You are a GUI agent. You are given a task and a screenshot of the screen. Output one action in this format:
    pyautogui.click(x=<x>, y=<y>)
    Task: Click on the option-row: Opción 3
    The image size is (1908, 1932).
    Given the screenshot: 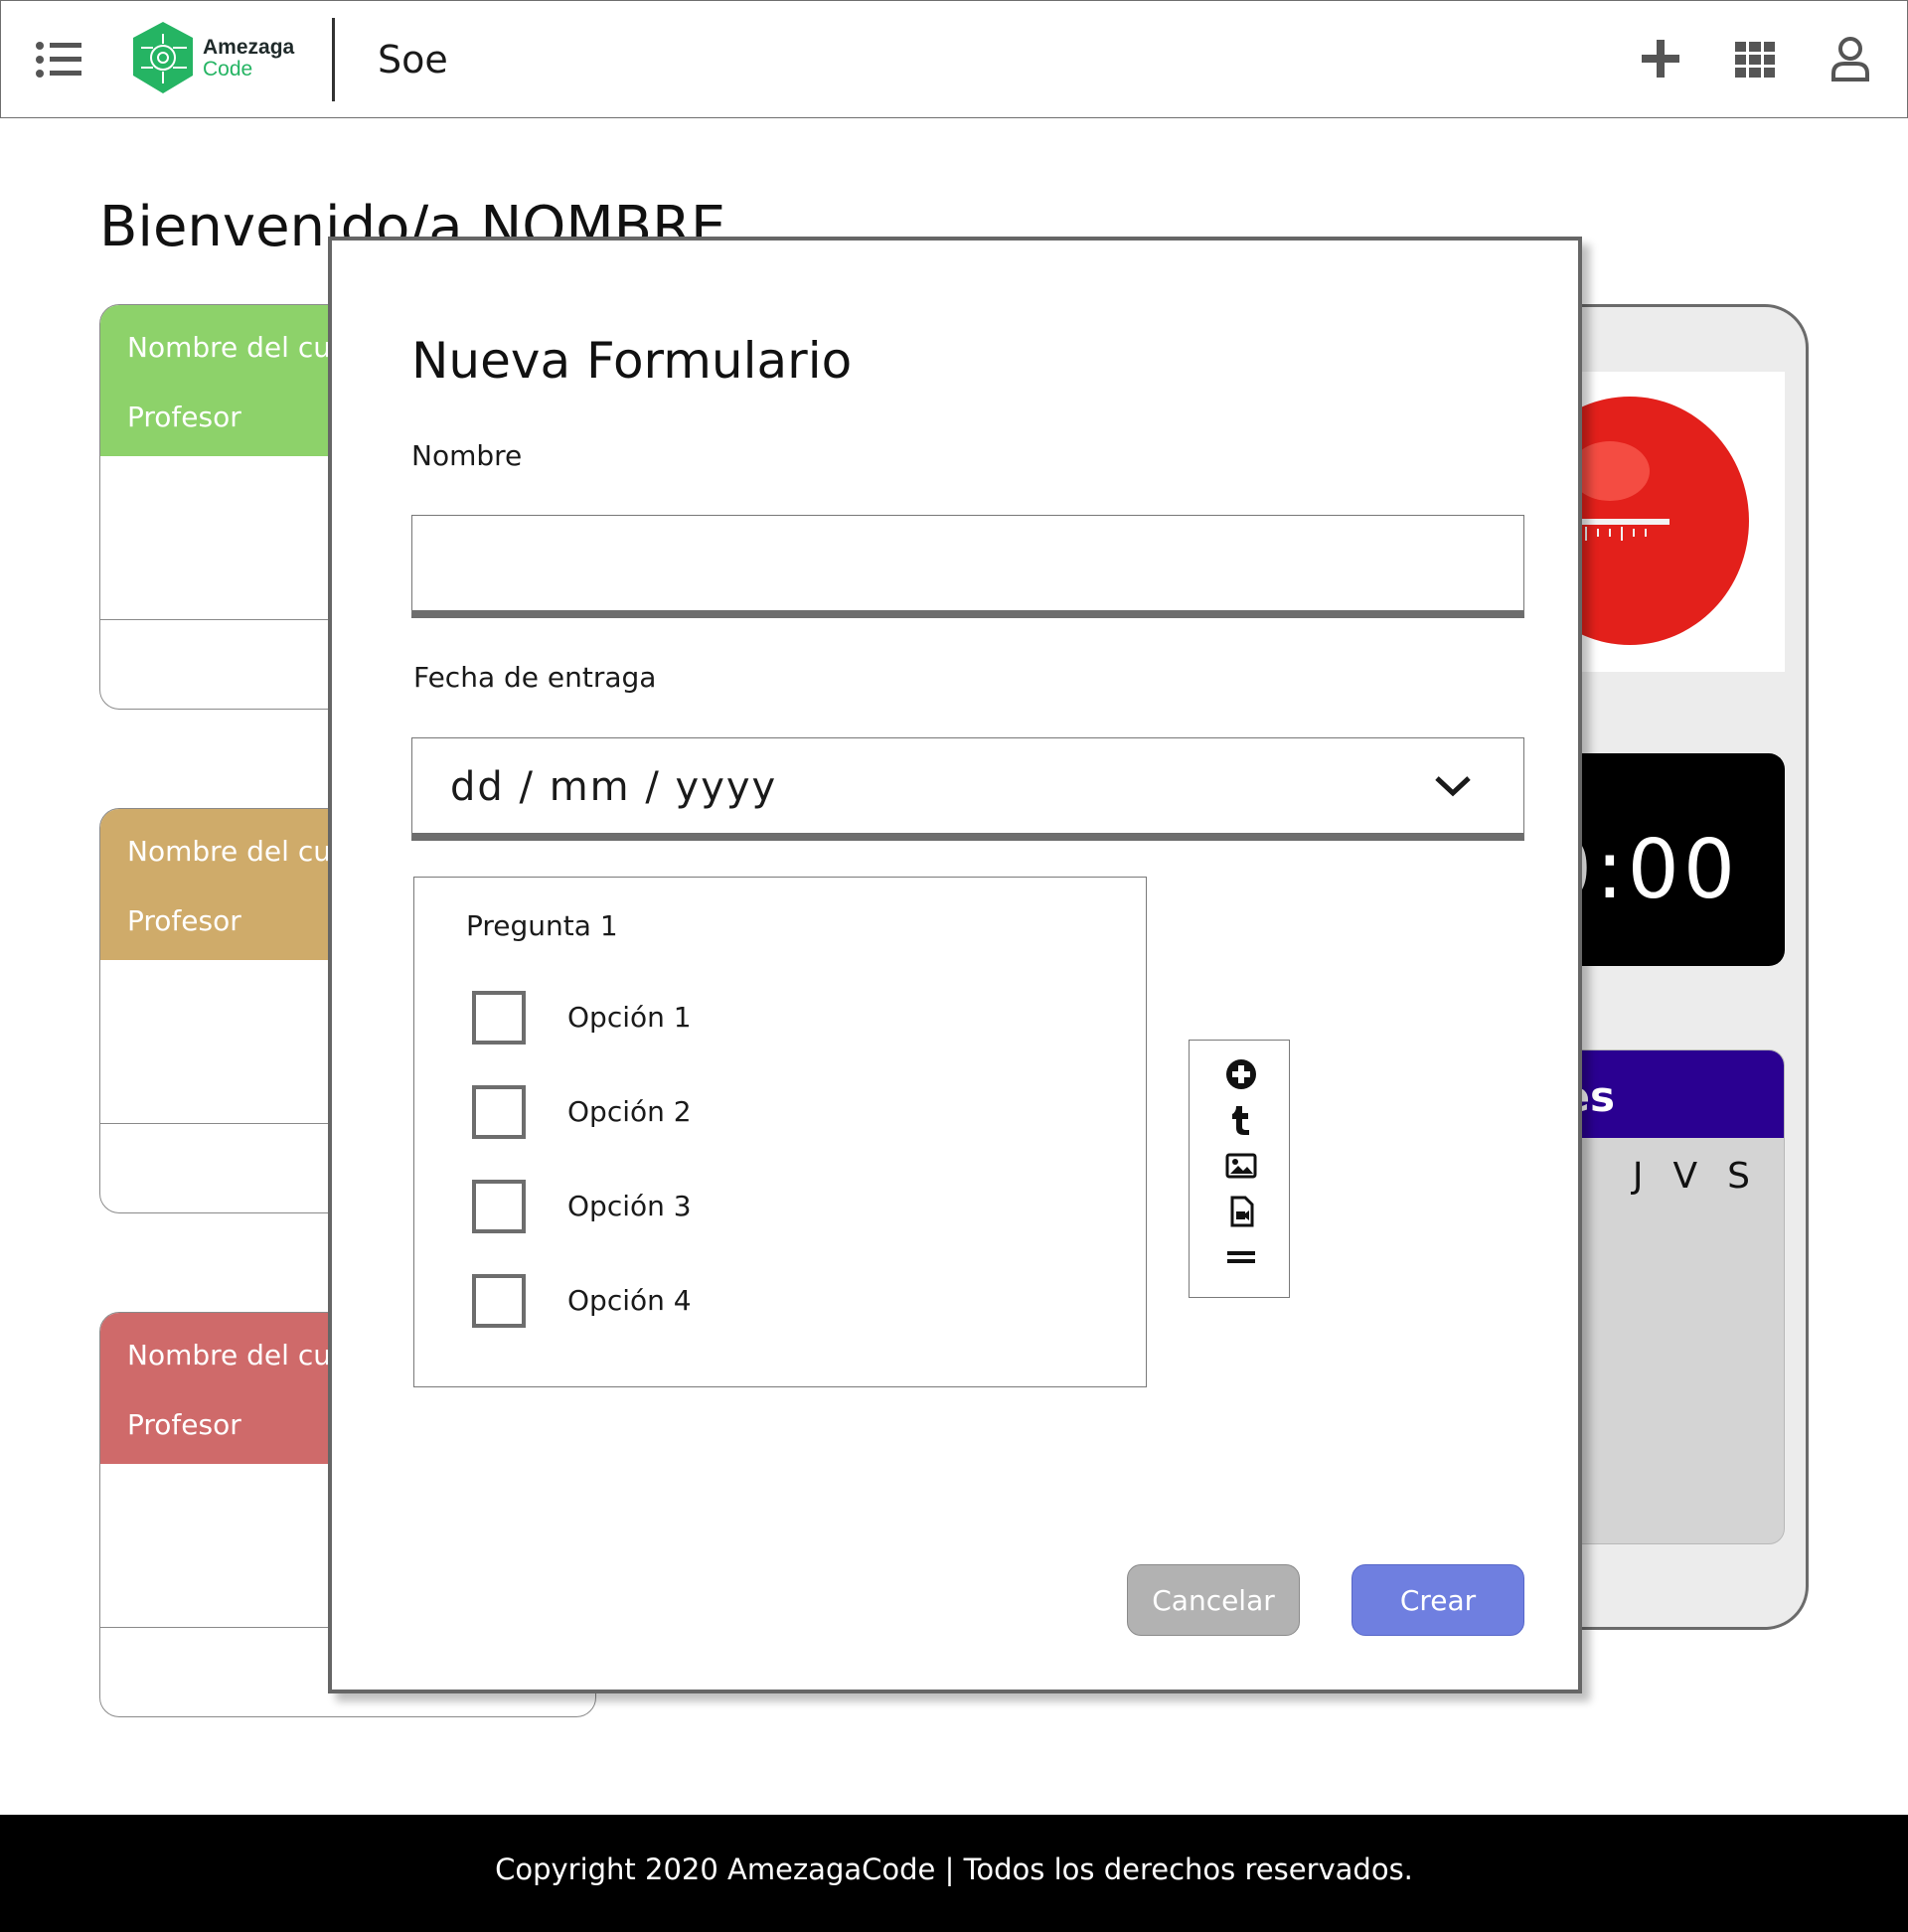 What is the action you would take?
    pyautogui.click(x=770, y=1206)
    